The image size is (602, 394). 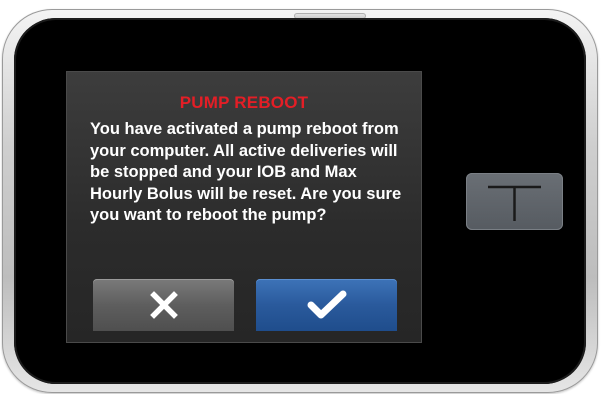 I want to click on home-button, so click(x=514, y=201).